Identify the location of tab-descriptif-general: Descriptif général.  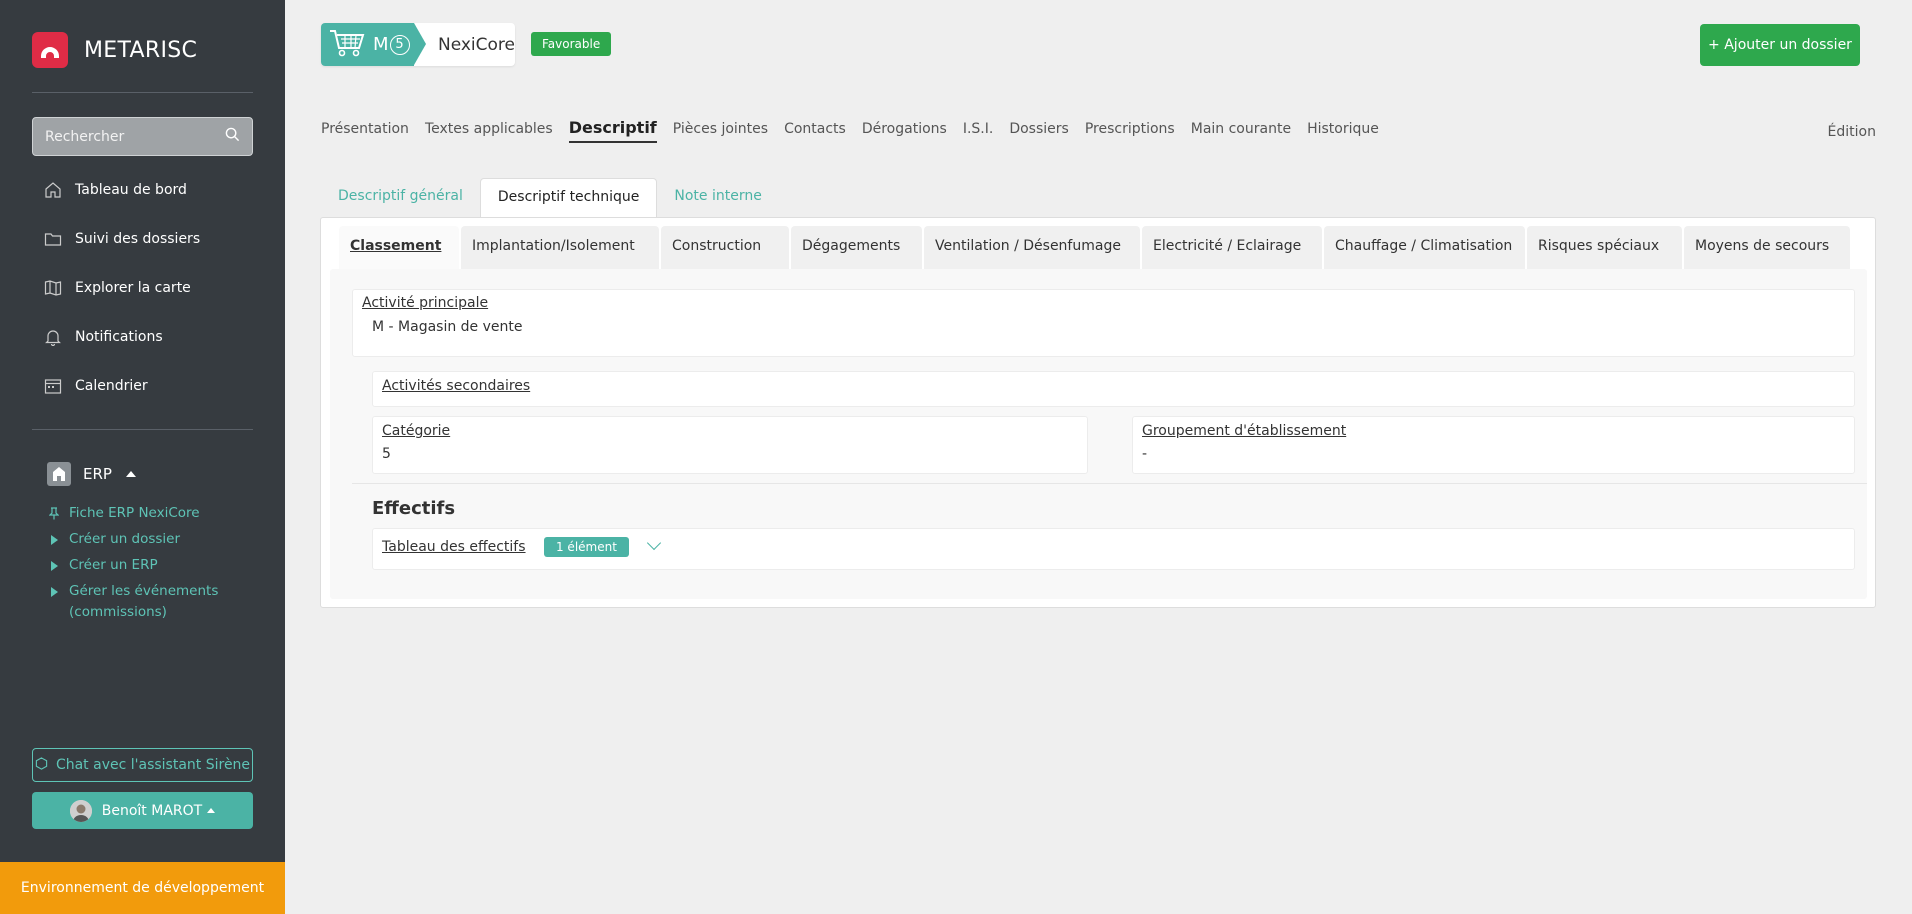
(400, 197).